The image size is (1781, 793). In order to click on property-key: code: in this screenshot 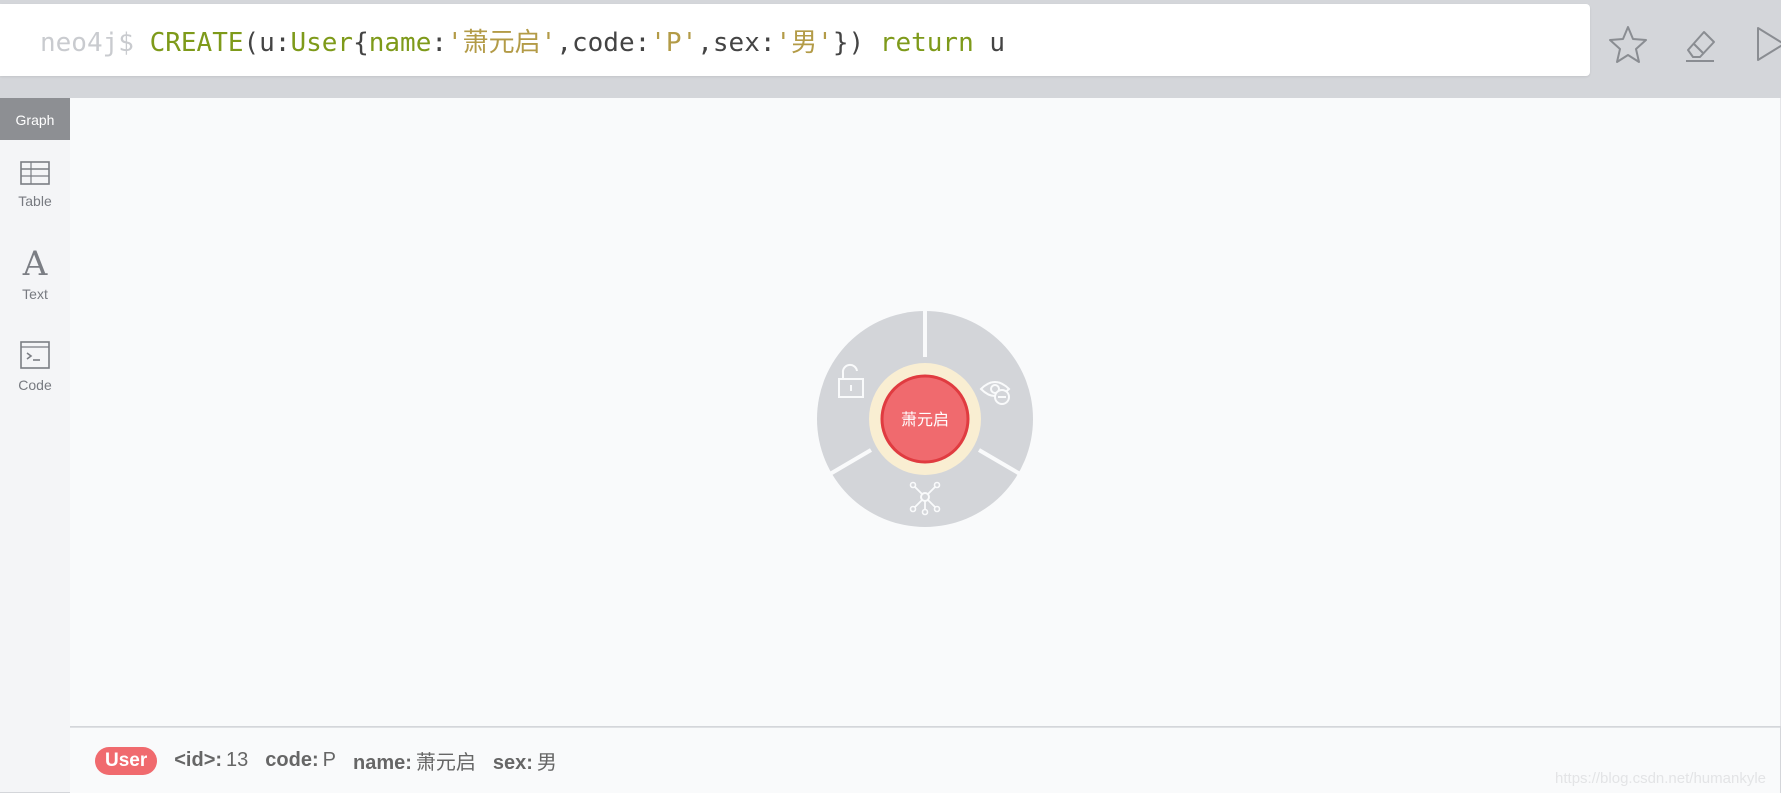, I will do `click(292, 760)`.